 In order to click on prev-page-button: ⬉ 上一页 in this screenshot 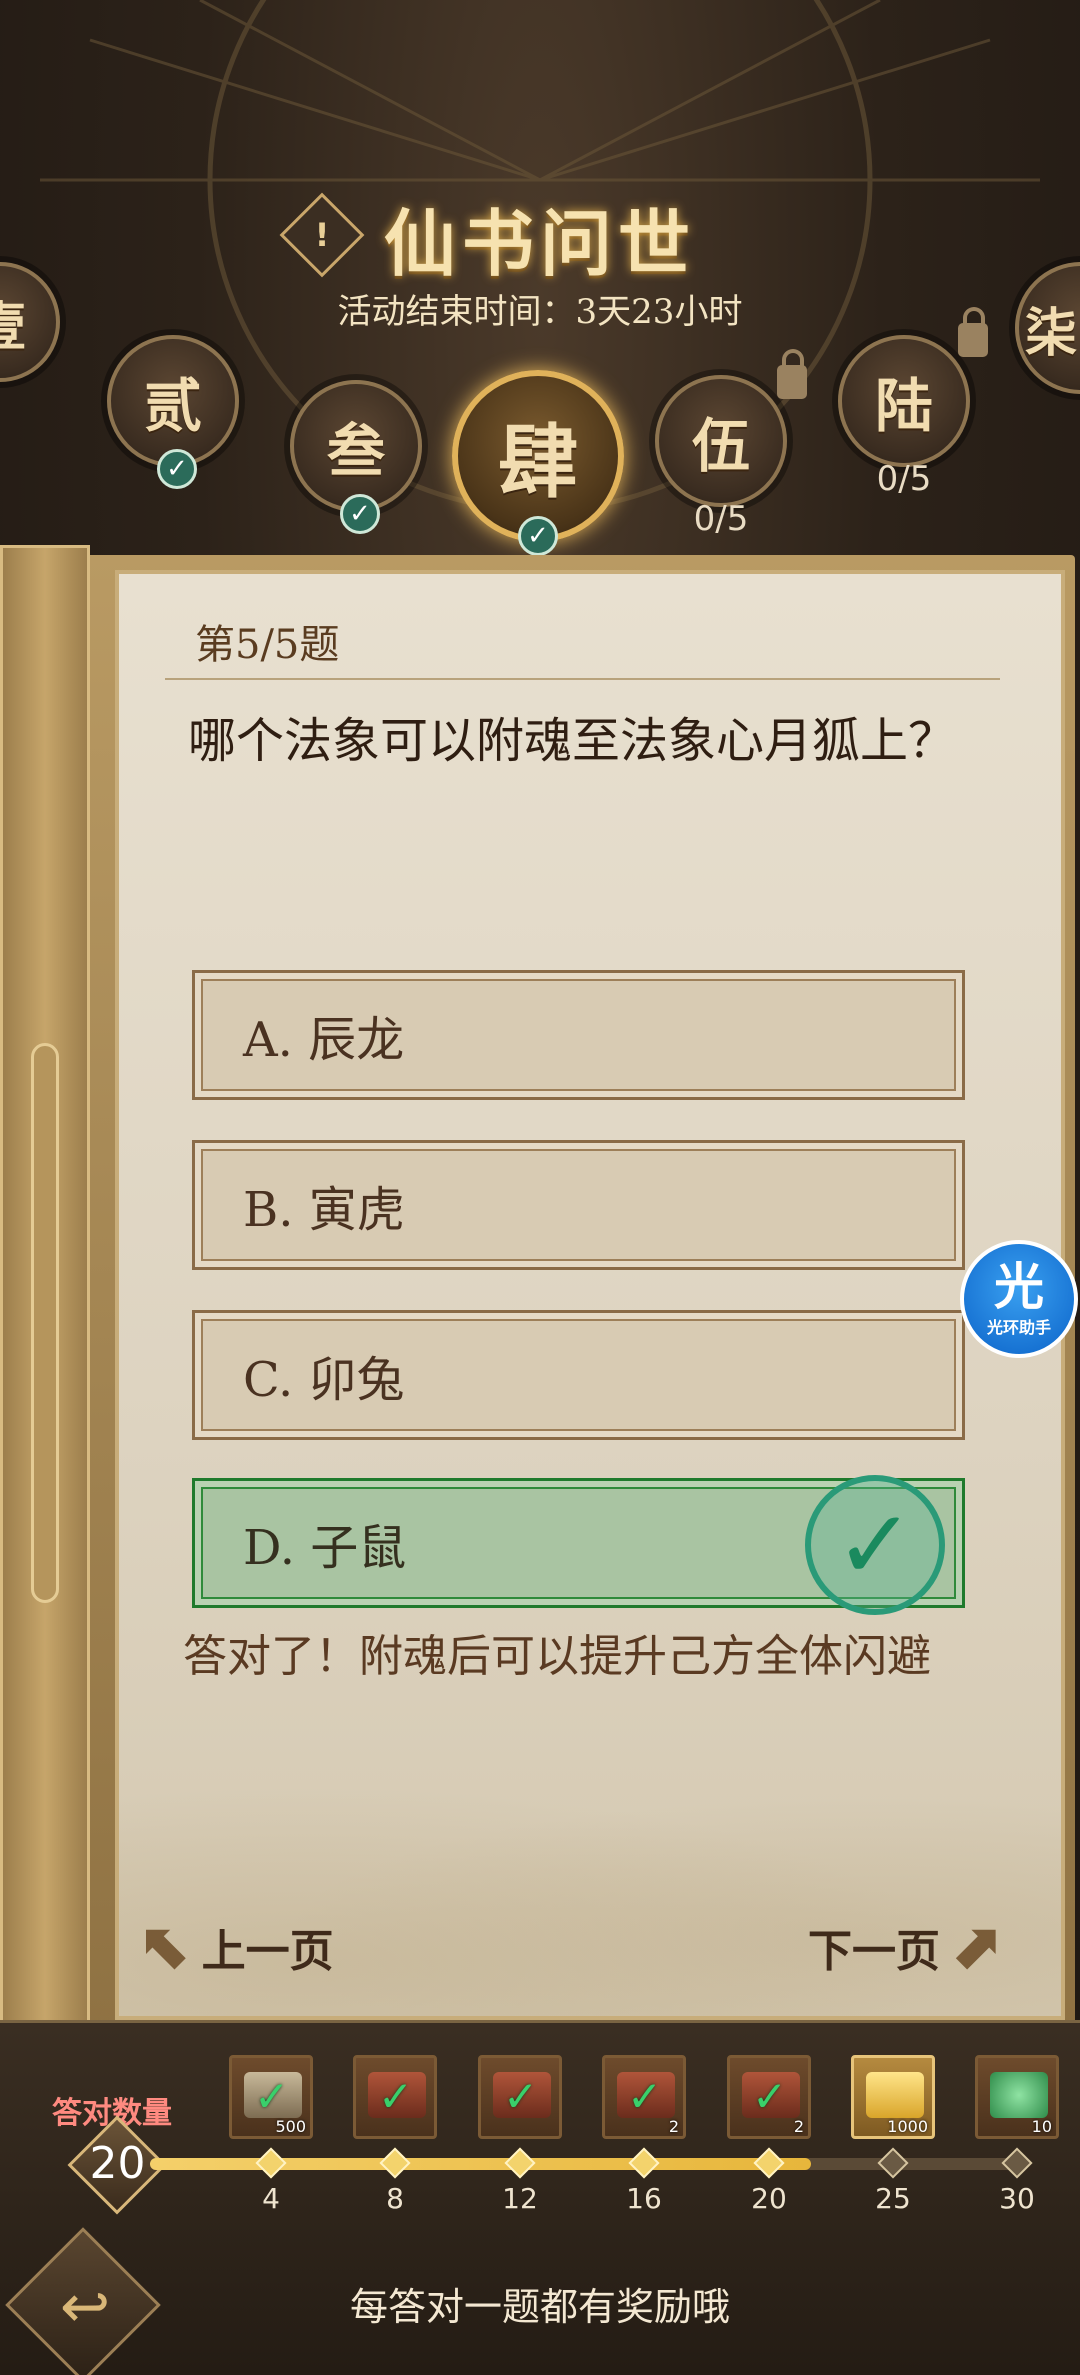, I will do `click(237, 1947)`.